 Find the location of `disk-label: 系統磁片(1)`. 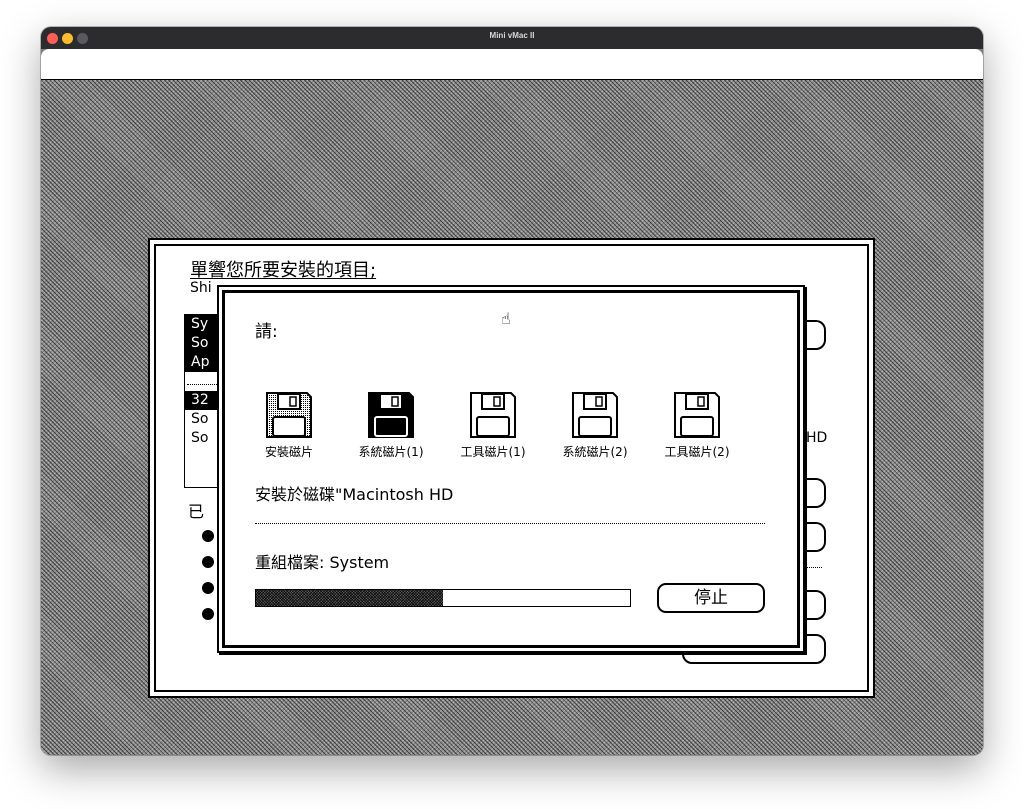

disk-label: 系統磁片(1) is located at coordinates (391, 452).